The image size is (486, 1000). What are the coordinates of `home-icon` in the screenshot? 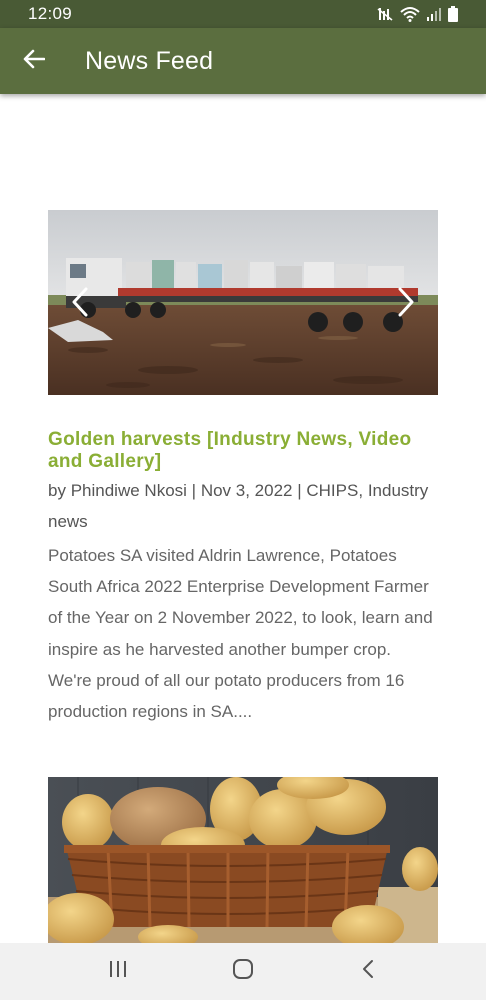 It's located at (243, 971).